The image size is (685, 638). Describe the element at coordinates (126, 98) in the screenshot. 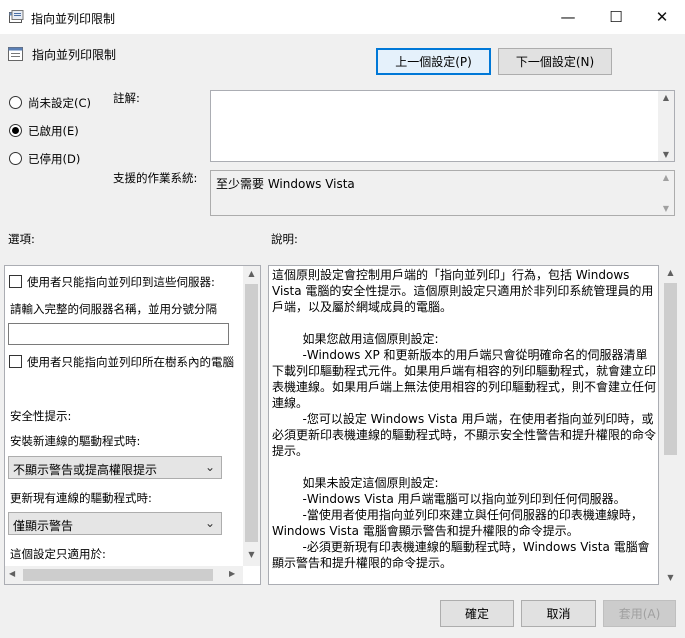

I see `comment-label: 註解:` at that location.